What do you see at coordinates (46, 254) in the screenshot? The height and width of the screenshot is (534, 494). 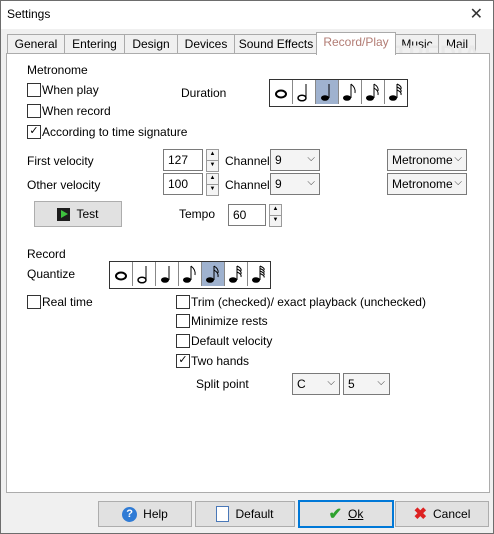 I see `record-title: Record` at bounding box center [46, 254].